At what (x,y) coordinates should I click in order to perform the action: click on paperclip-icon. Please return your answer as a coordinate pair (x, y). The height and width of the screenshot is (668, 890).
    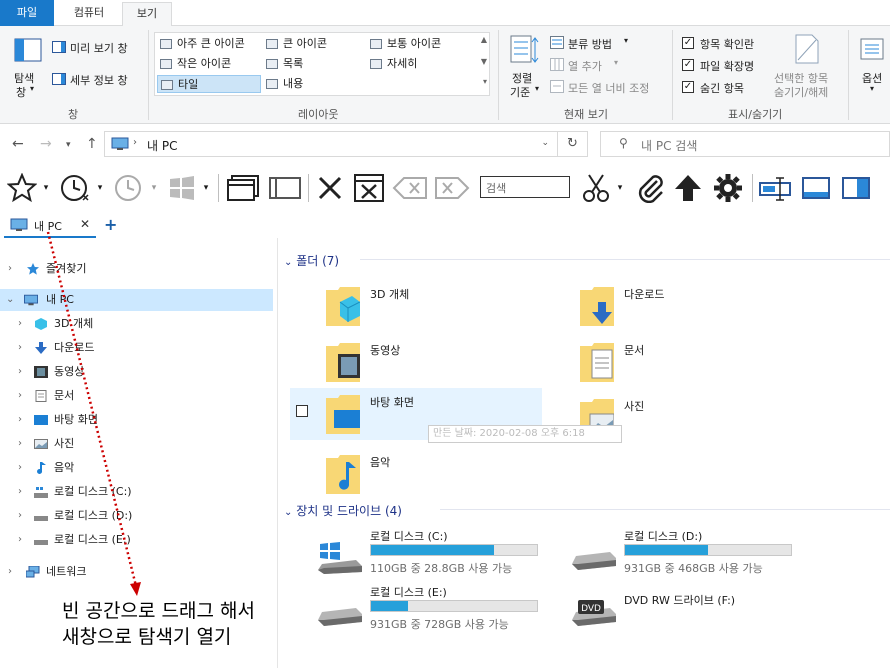
    Looking at the image, I should click on (650, 188).